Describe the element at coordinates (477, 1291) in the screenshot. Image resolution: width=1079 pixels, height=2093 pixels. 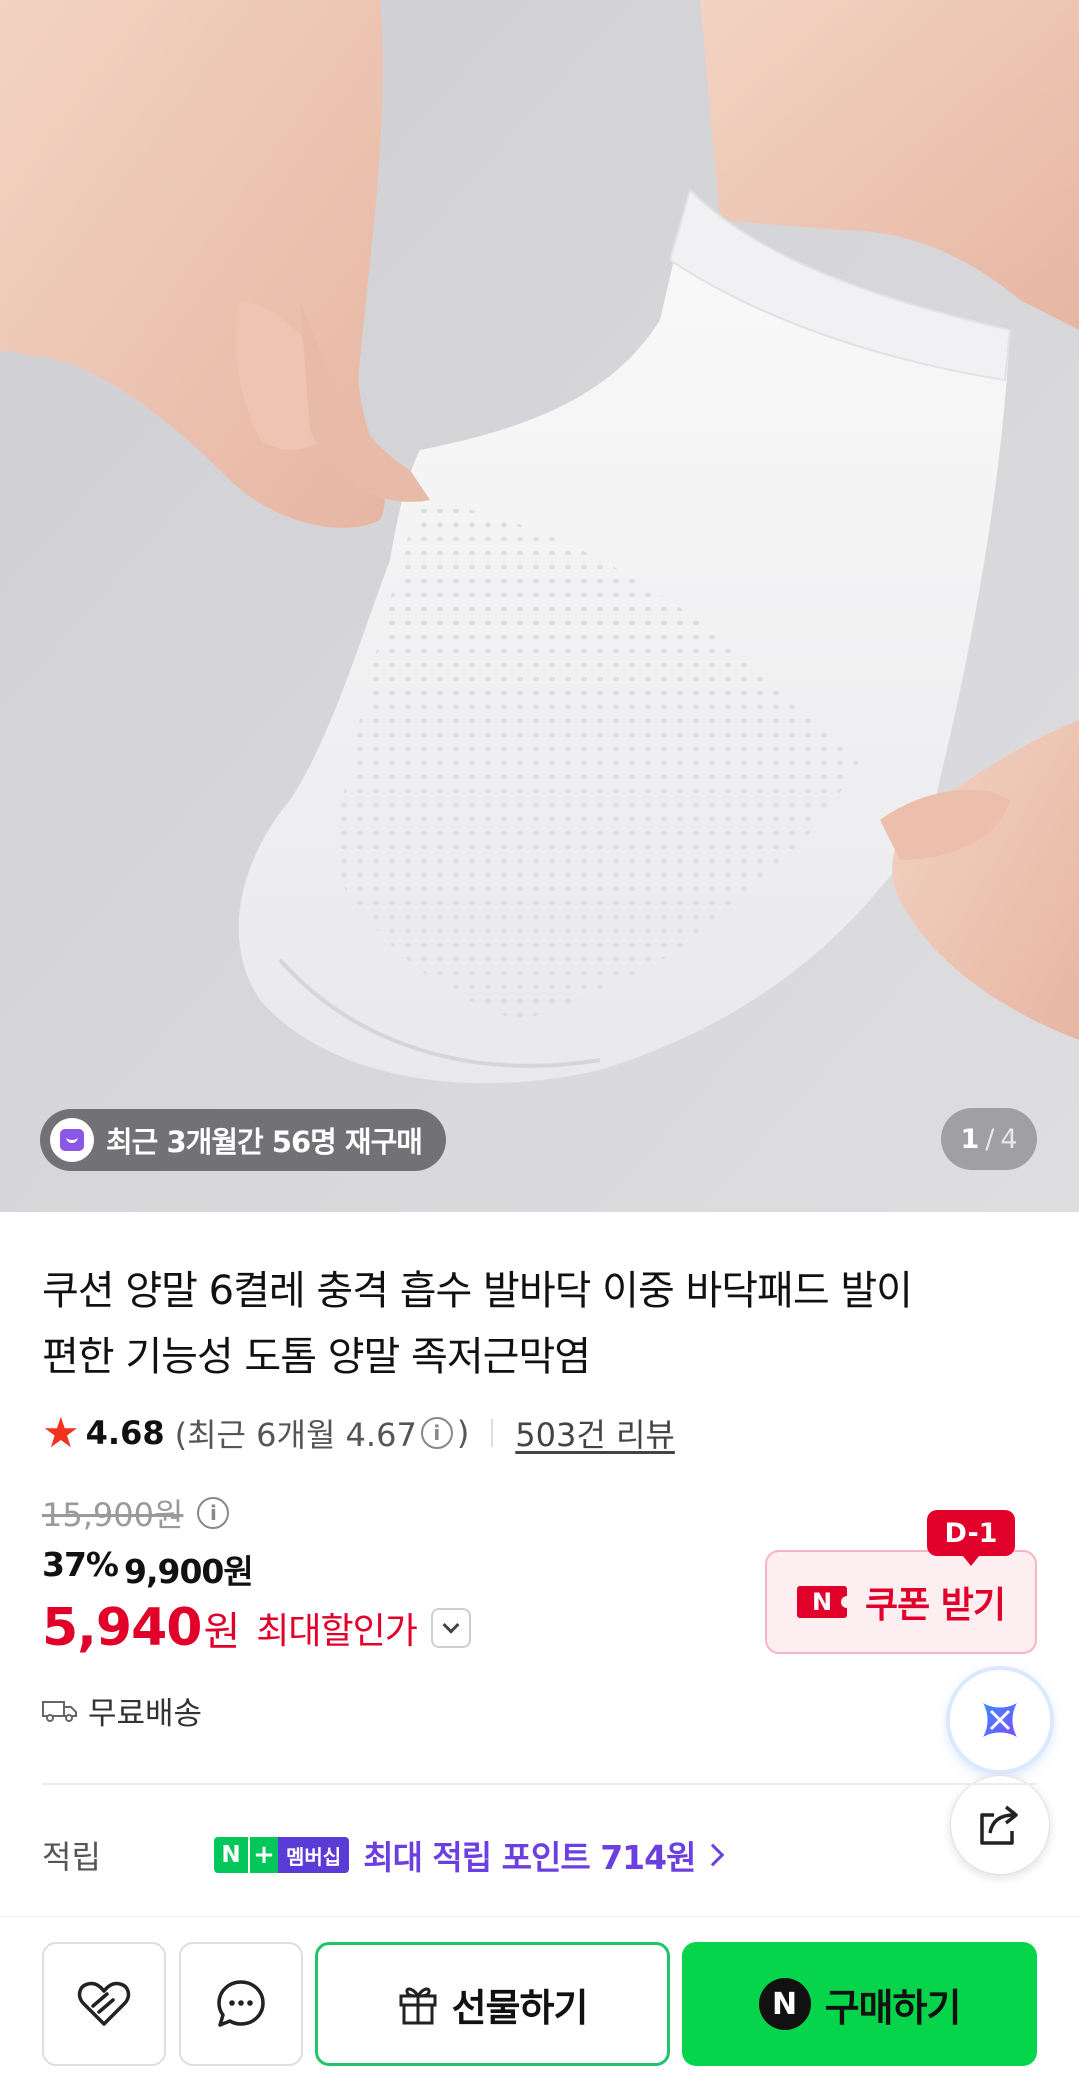
I see `product-title-line-1: 쿠션 양말 6켤레 충격 흡수 발바닥 이중 바닥패드 발이` at that location.